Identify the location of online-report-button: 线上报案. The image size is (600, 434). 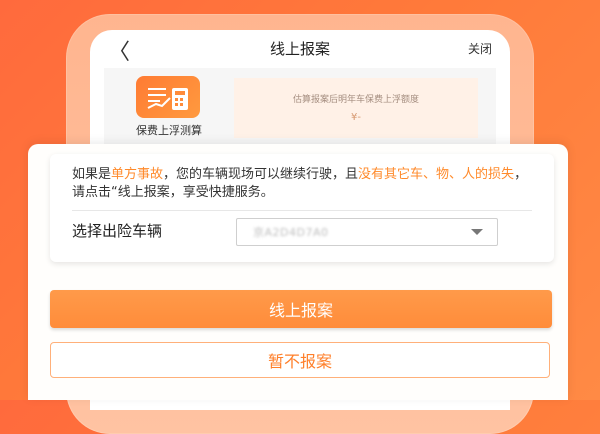
(301, 309).